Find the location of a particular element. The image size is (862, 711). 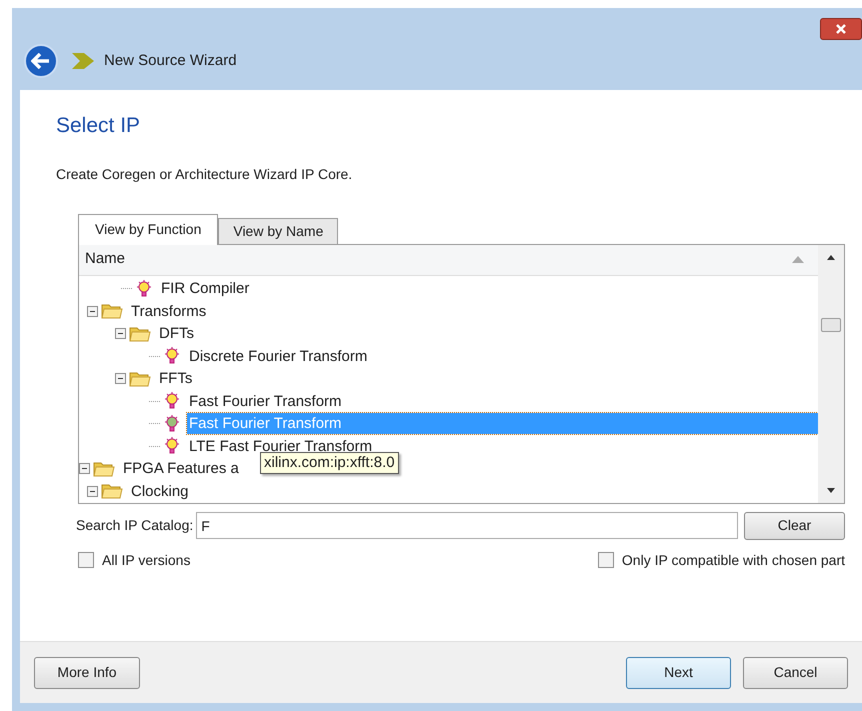

column-header: Name is located at coordinates (448, 260).